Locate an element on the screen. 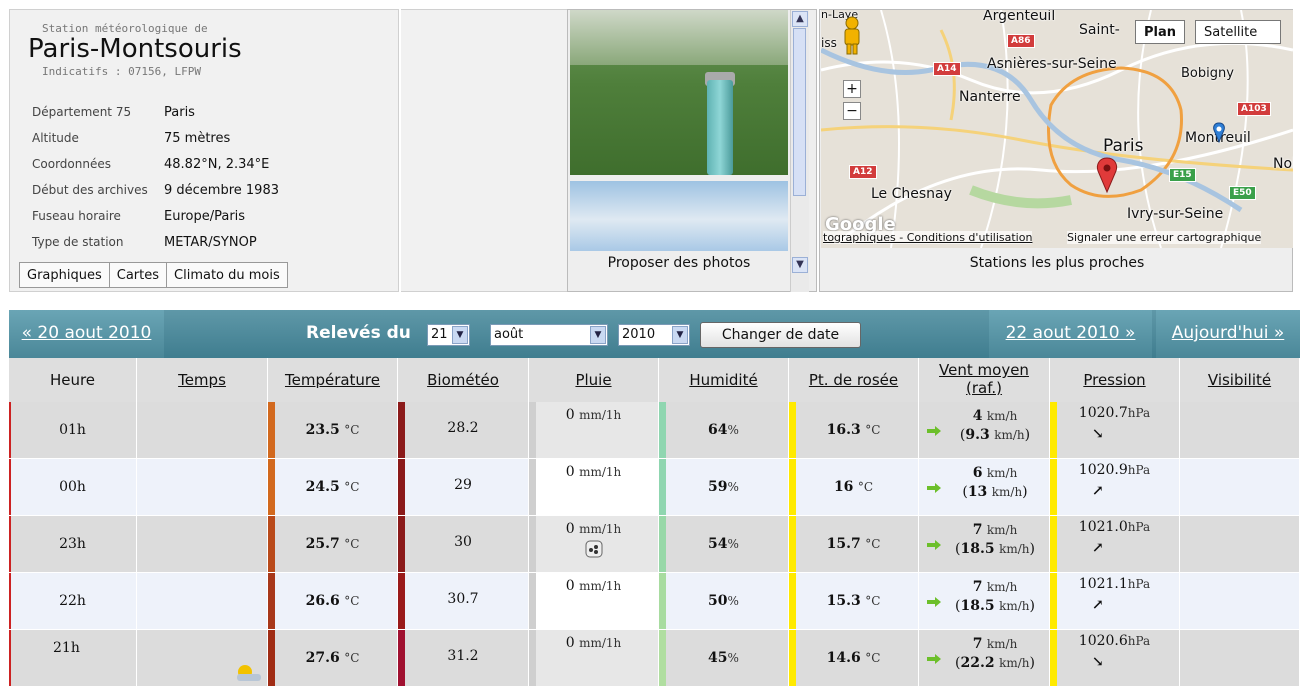  info-spacer is located at coordinates (484, 150).